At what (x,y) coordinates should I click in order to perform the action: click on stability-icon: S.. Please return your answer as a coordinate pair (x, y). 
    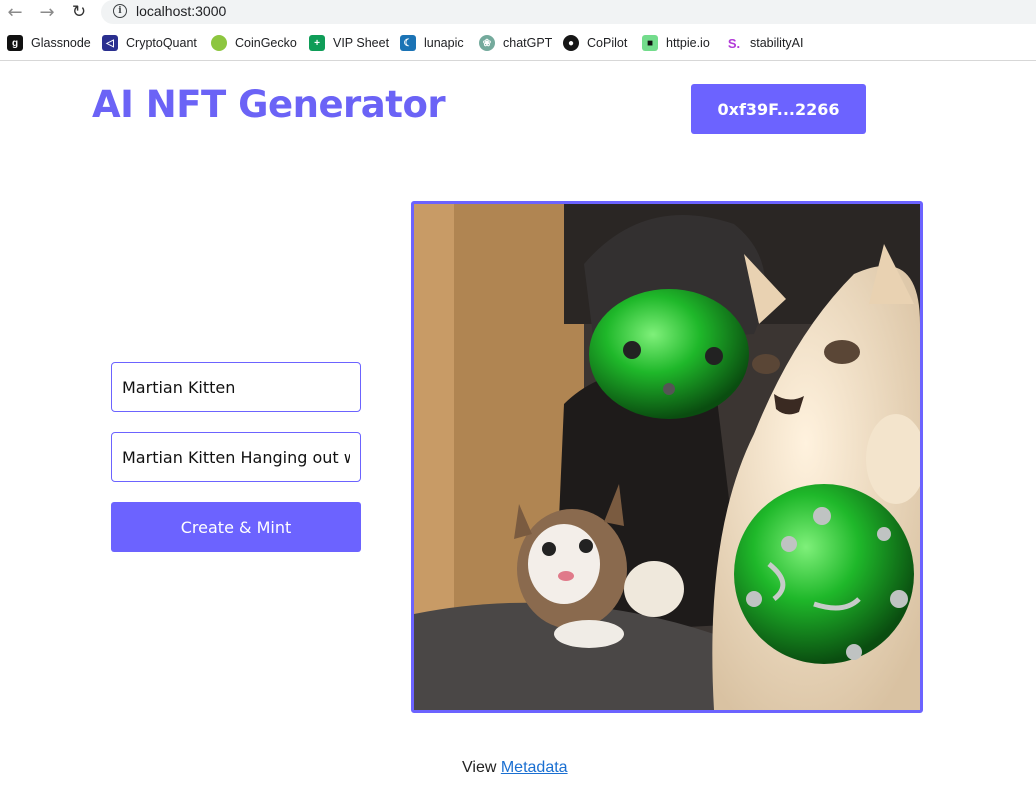
    Looking at the image, I should click on (734, 43).